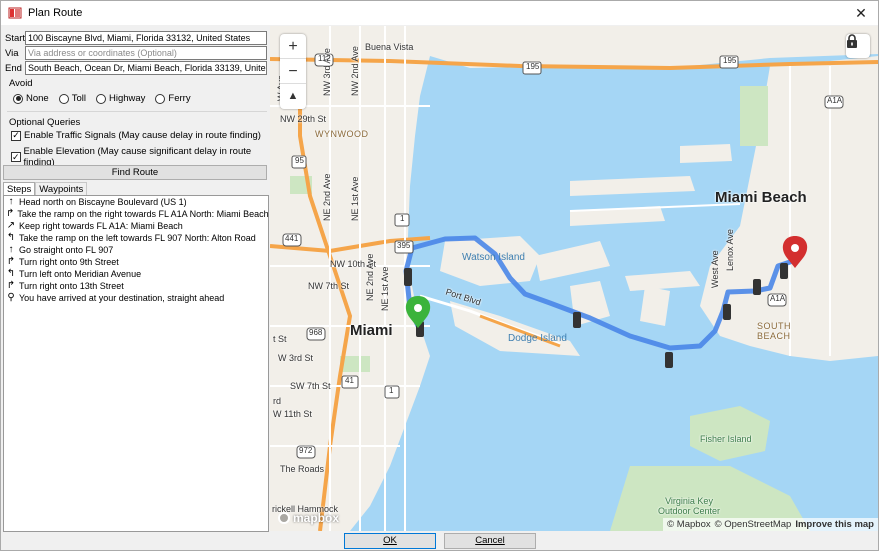 This screenshot has width=879, height=551. Describe the element at coordinates (730, 60) in the screenshot. I see `shield-195b-text: 195` at that location.